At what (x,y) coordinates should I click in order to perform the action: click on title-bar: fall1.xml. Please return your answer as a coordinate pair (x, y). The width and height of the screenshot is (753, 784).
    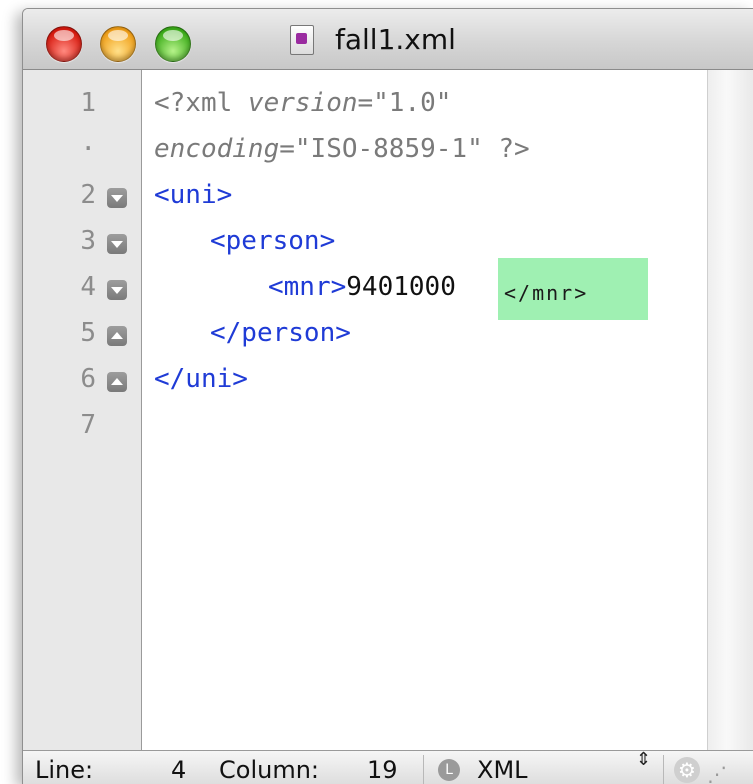
    Looking at the image, I should click on (388, 39).